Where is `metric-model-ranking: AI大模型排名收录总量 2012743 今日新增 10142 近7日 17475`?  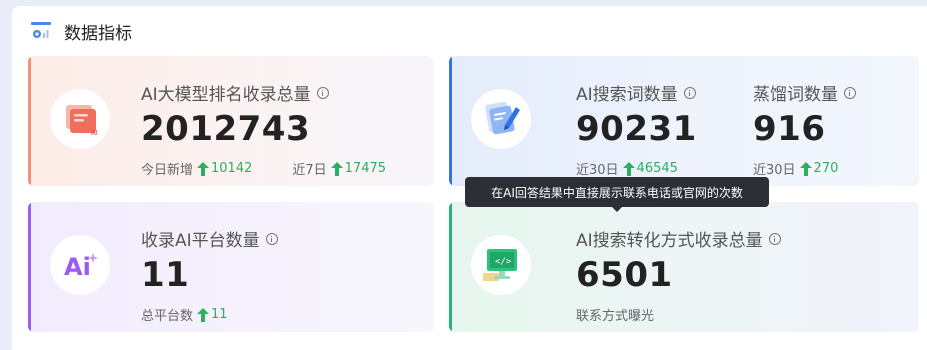
metric-model-ranking: AI大模型排名收录总量 2012743 今日新增 10142 近7日 17475 is located at coordinates (263, 129).